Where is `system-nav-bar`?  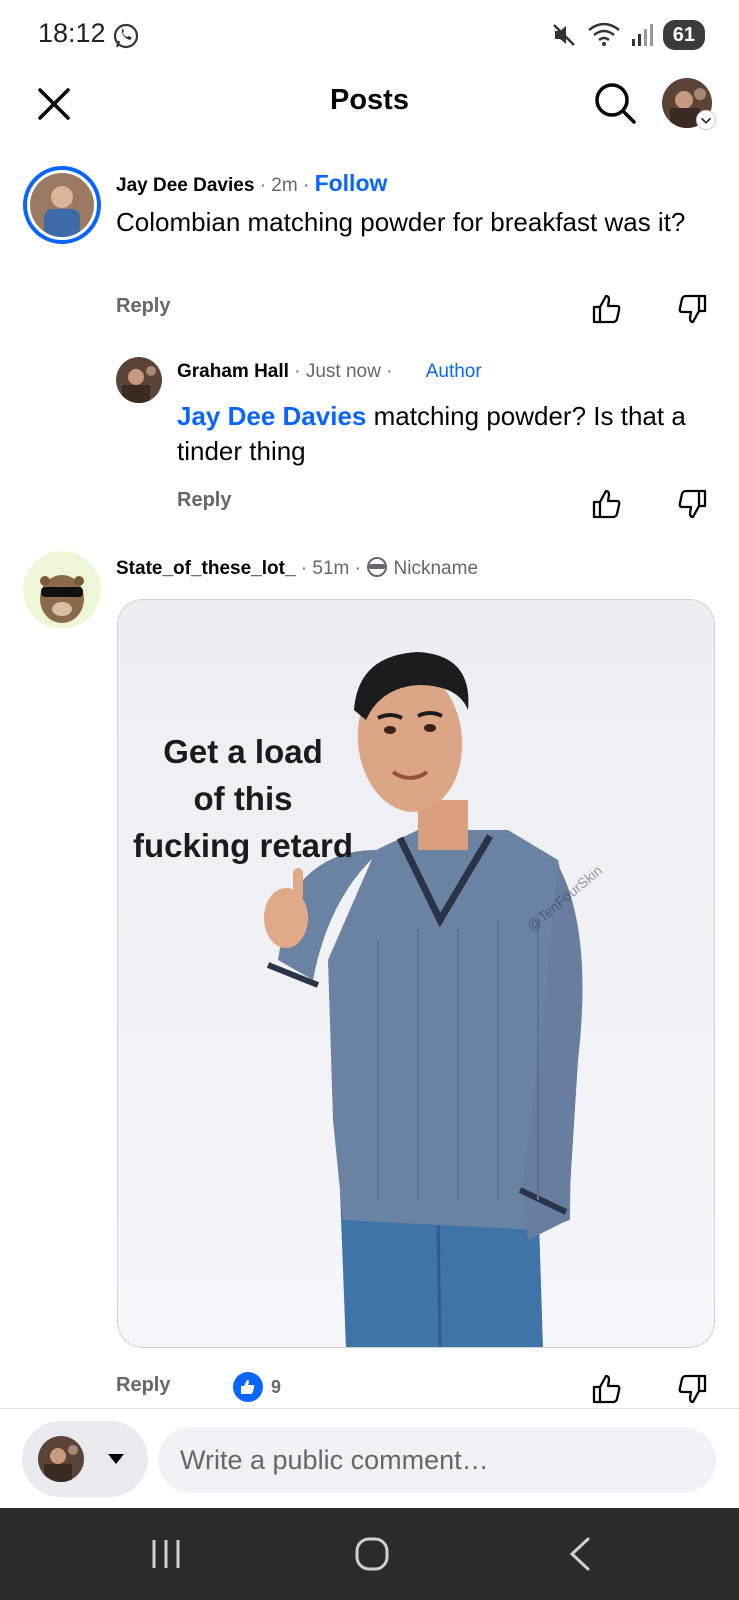
system-nav-bar is located at coordinates (369, 1554).